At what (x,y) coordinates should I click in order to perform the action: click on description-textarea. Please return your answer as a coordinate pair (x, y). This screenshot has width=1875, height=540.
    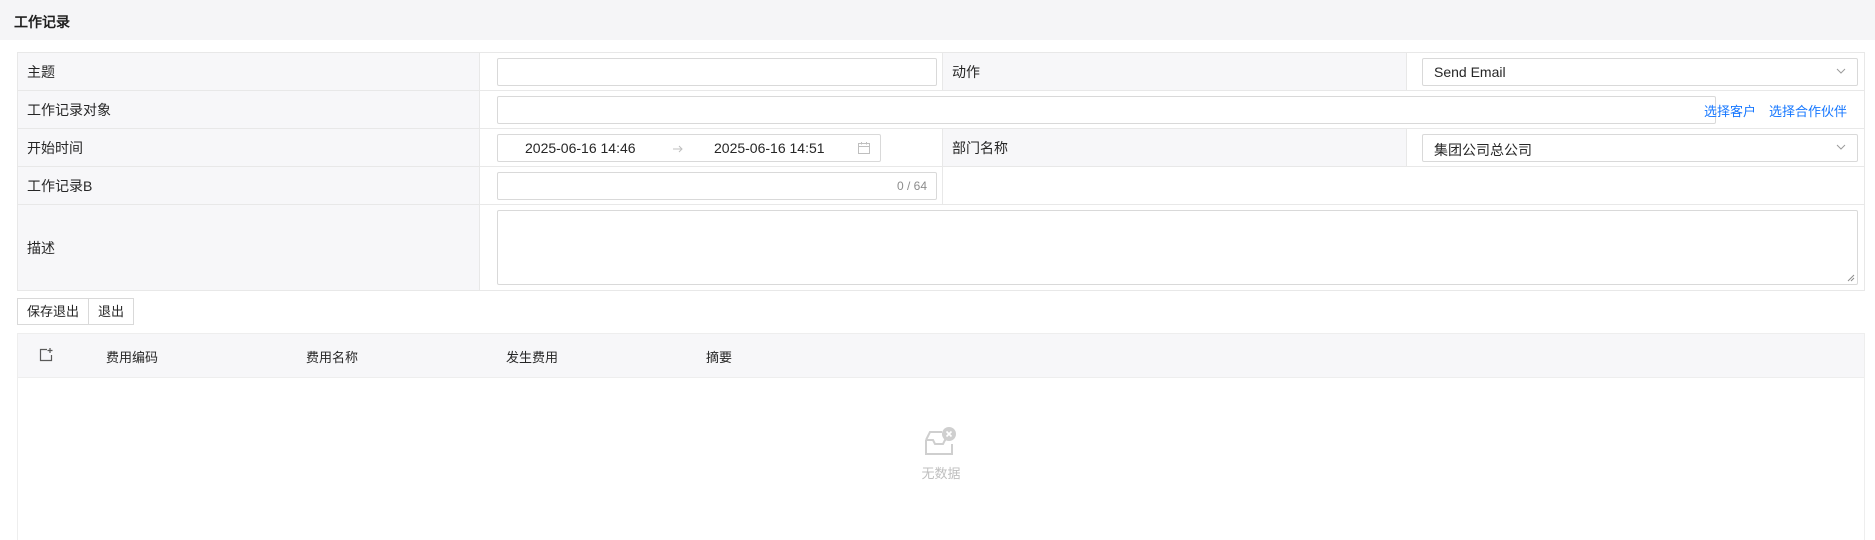
    Looking at the image, I should click on (1177, 247).